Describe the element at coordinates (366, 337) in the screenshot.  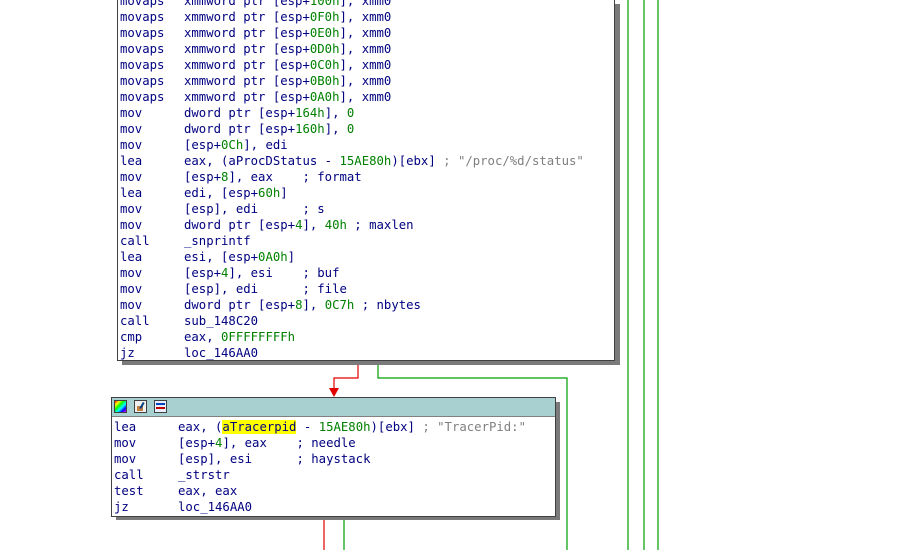
I see `asm-line: cmp eax, 0FFFFFFFFh` at that location.